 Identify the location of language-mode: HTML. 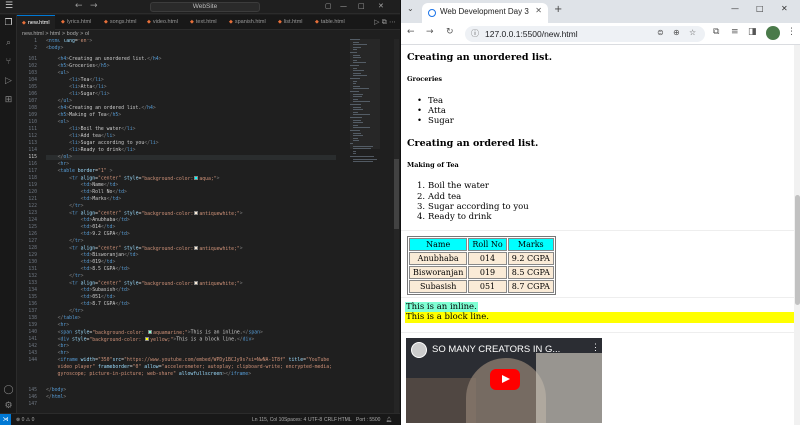
(345, 420).